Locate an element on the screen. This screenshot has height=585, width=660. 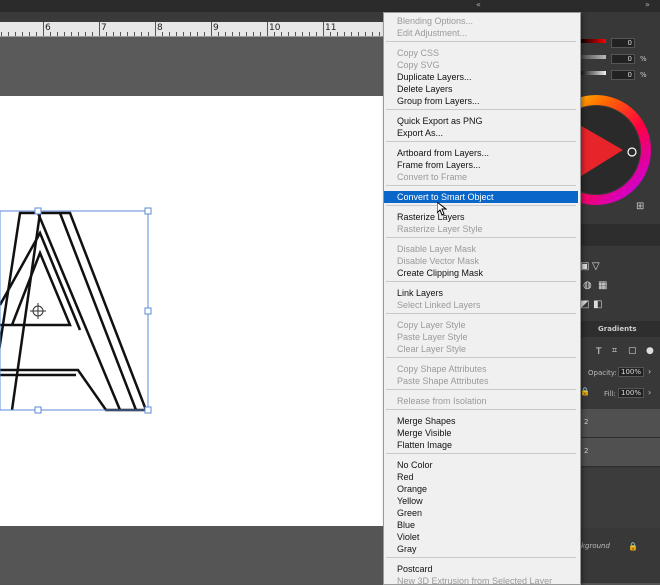
fill-field: 100% is located at coordinates (631, 393).